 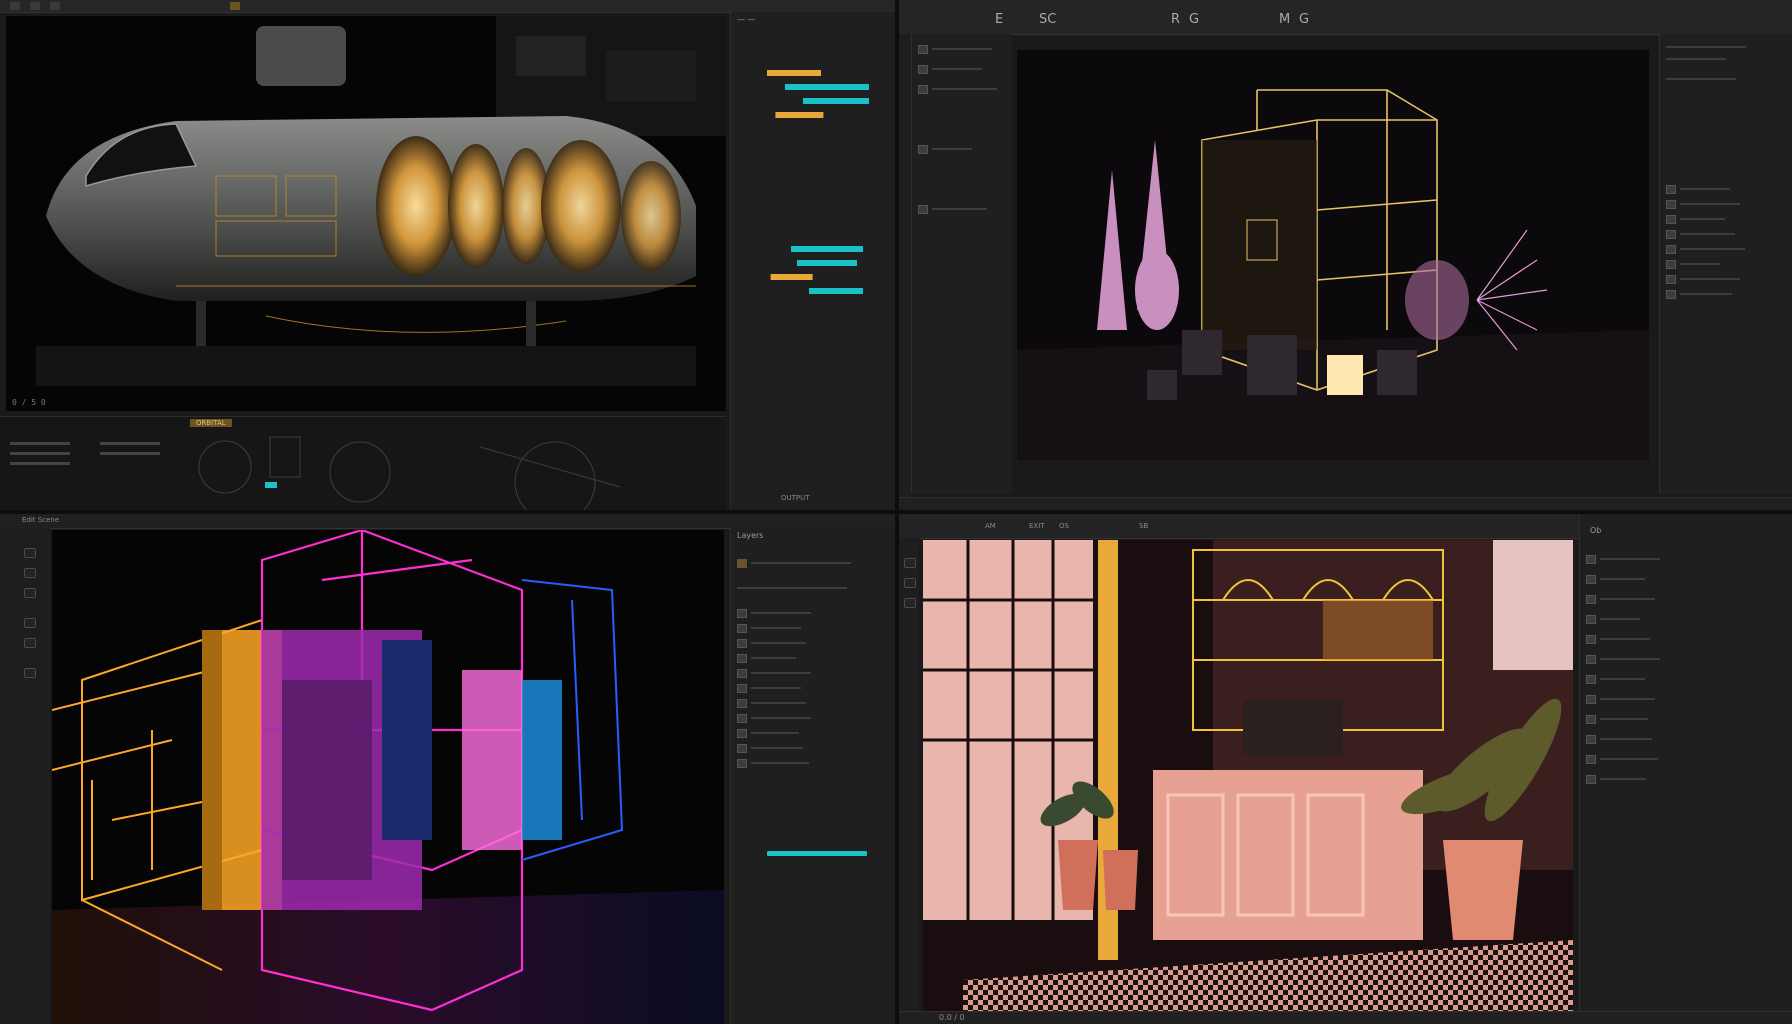 I want to click on scale-tool-icon, so click(x=30, y=623).